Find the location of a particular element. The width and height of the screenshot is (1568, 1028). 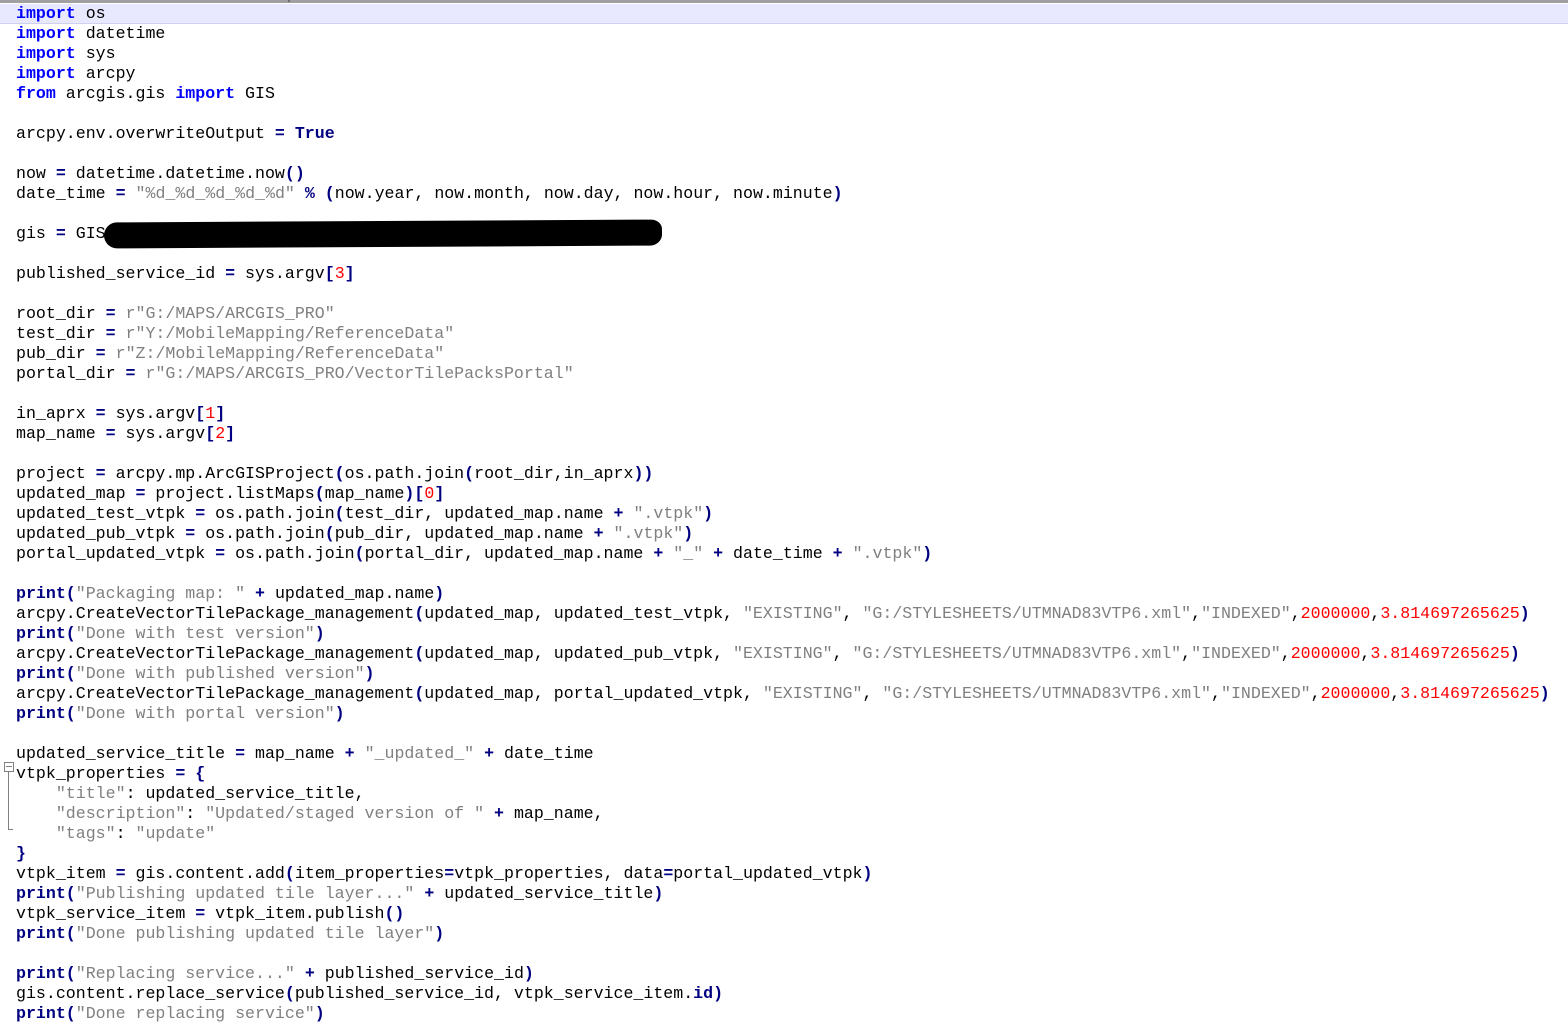

number-literal: 3 is located at coordinates (339, 273).